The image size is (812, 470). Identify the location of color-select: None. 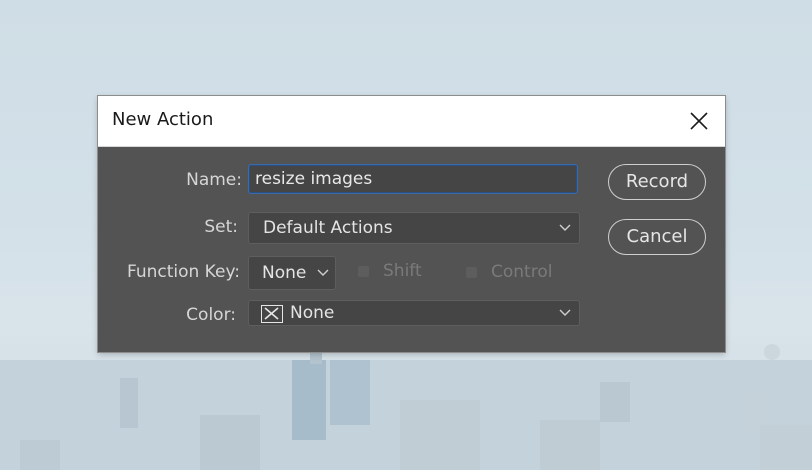
(414, 313).